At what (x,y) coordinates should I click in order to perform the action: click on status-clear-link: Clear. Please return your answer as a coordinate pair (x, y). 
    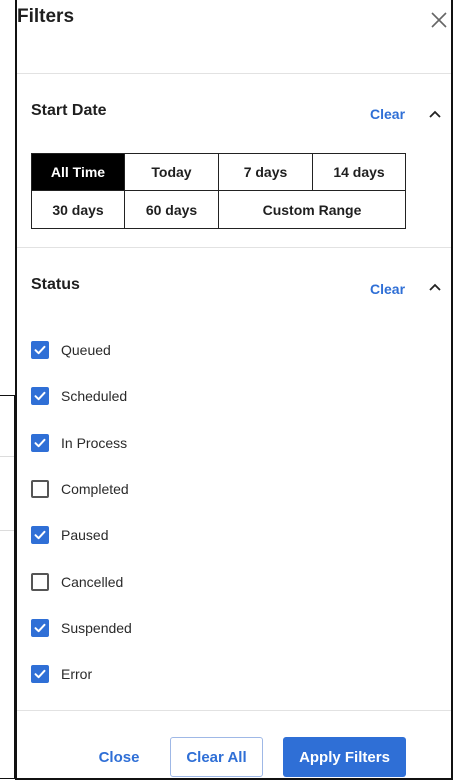
    Looking at the image, I should click on (387, 289).